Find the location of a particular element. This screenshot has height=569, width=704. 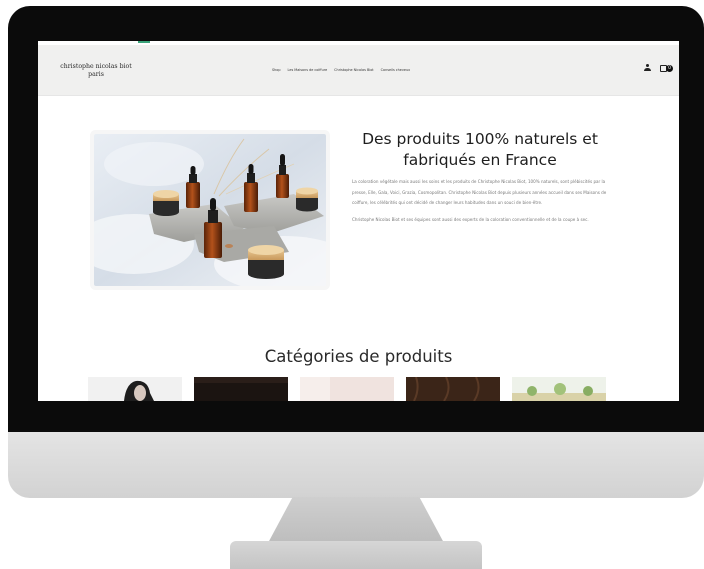

portrait-thumbnail is located at coordinates (135, 389).